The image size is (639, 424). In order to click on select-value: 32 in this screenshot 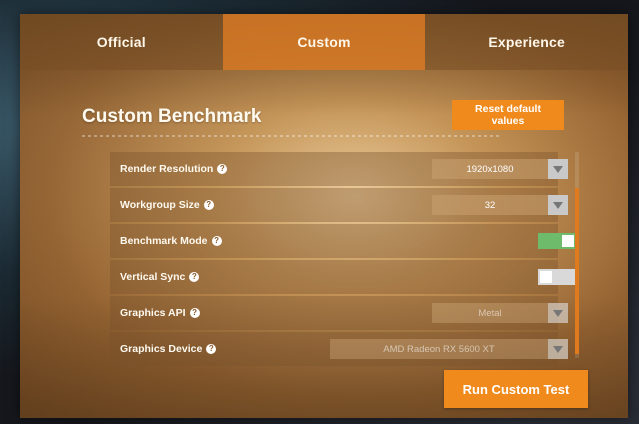, I will do `click(490, 205)`.